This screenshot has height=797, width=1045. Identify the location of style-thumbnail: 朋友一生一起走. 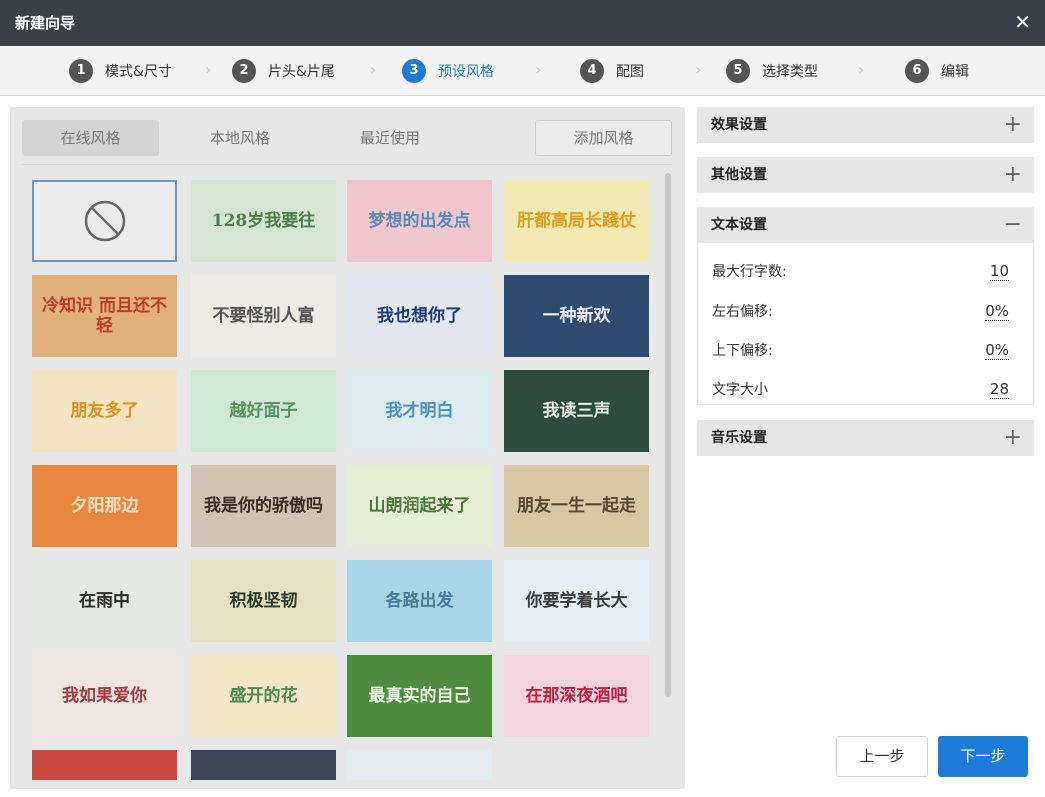
(576, 506).